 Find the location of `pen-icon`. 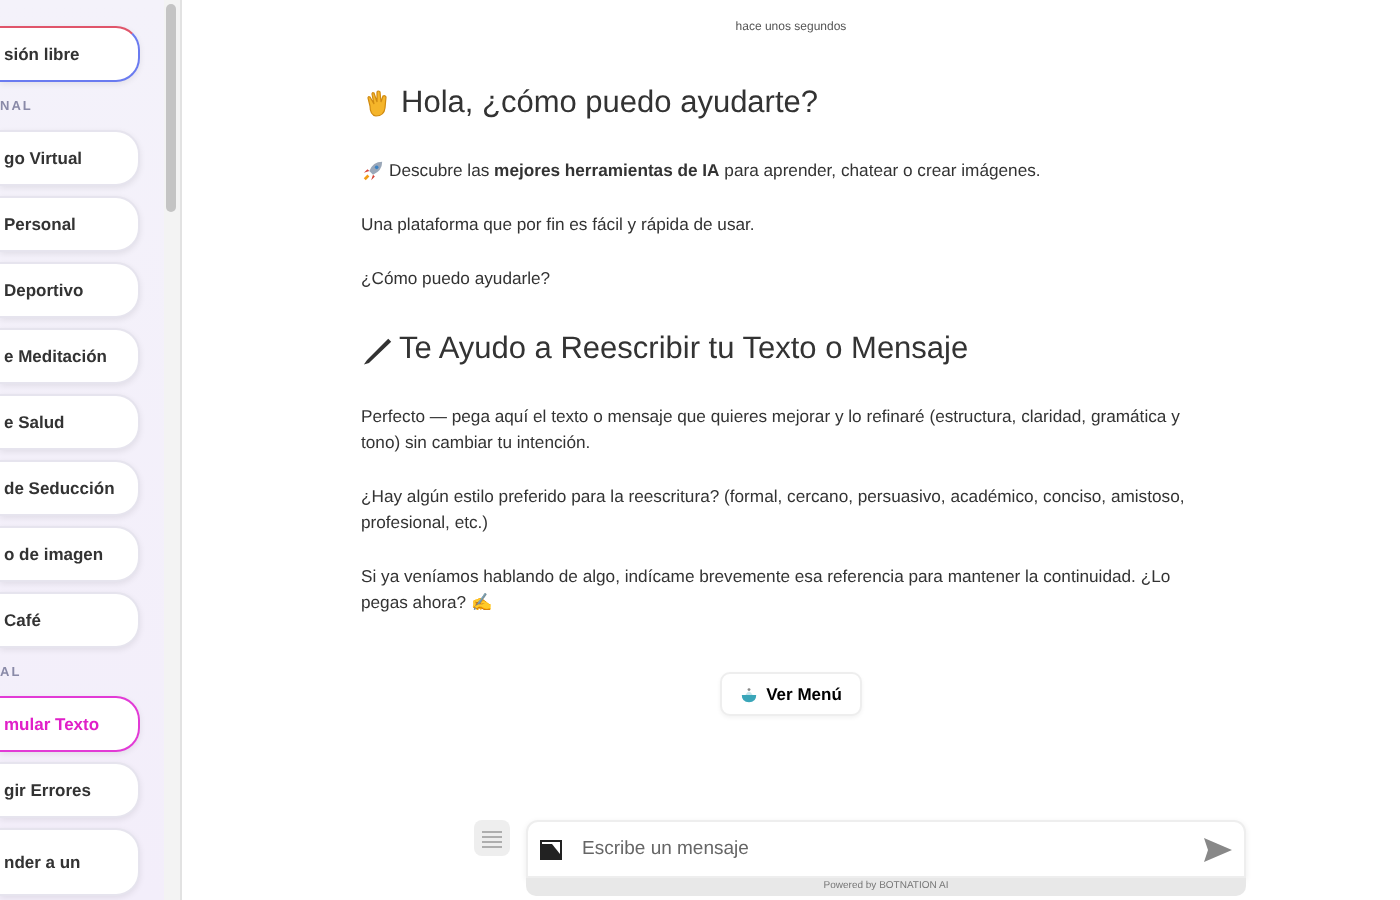

pen-icon is located at coordinates (376, 350).